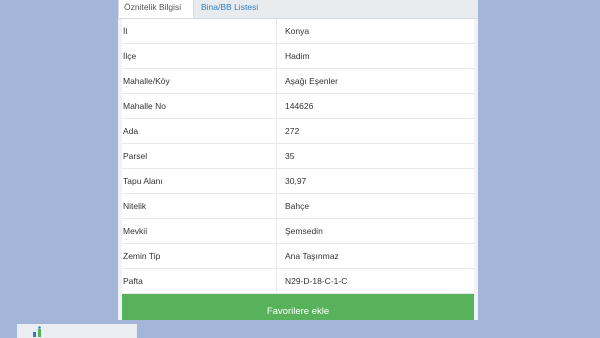 The width and height of the screenshot is (600, 338). I want to click on attribute-label: Mahalle No, so click(200, 106).